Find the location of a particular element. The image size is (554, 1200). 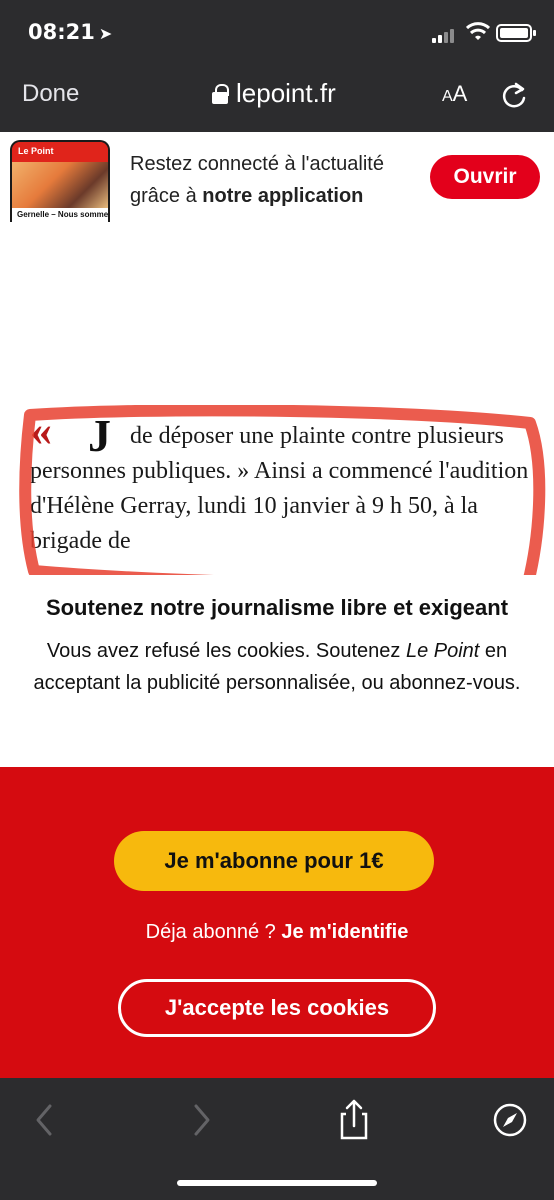

time-label: 08:21 is located at coordinates (61, 32).